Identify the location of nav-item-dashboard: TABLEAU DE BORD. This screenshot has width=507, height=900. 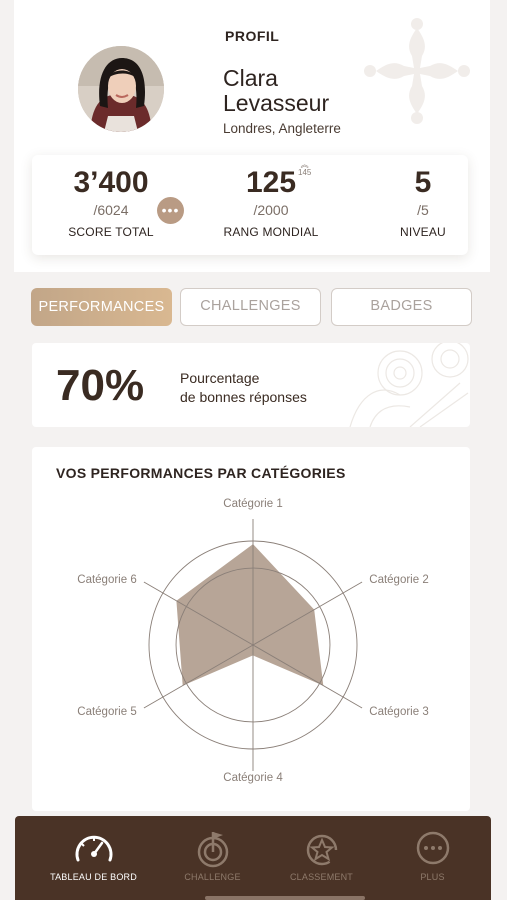
(93, 858).